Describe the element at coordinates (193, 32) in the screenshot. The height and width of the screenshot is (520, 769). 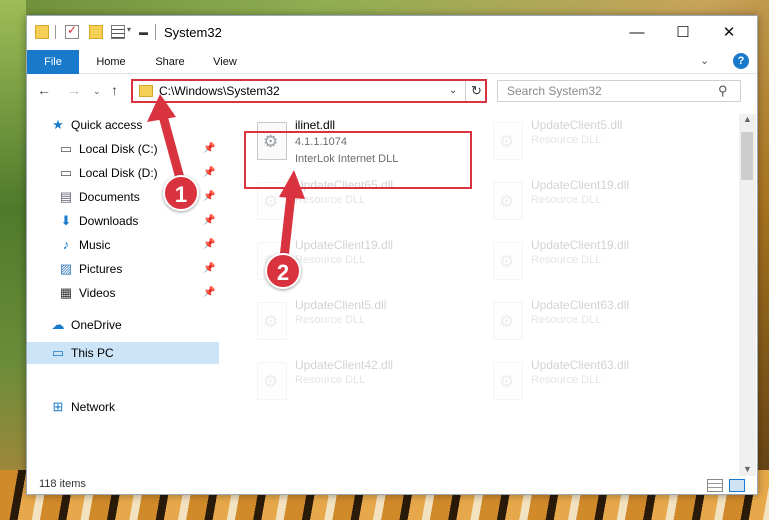
I see `window-title: System32` at that location.